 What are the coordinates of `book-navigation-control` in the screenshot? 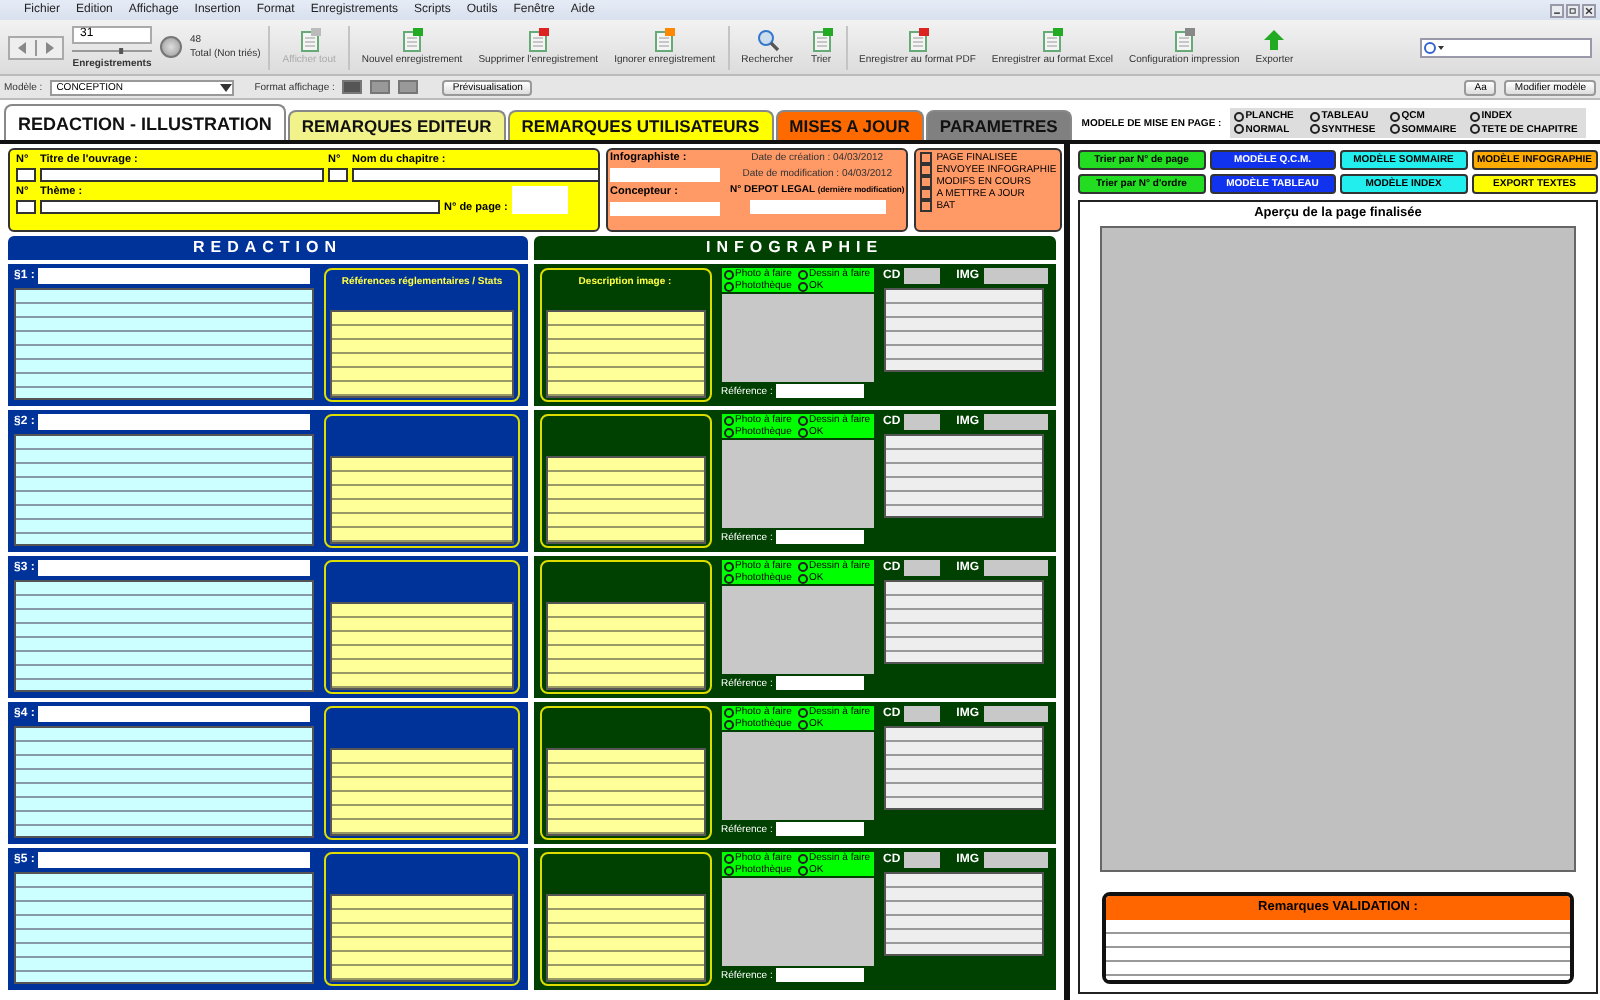 It's located at (36, 47).